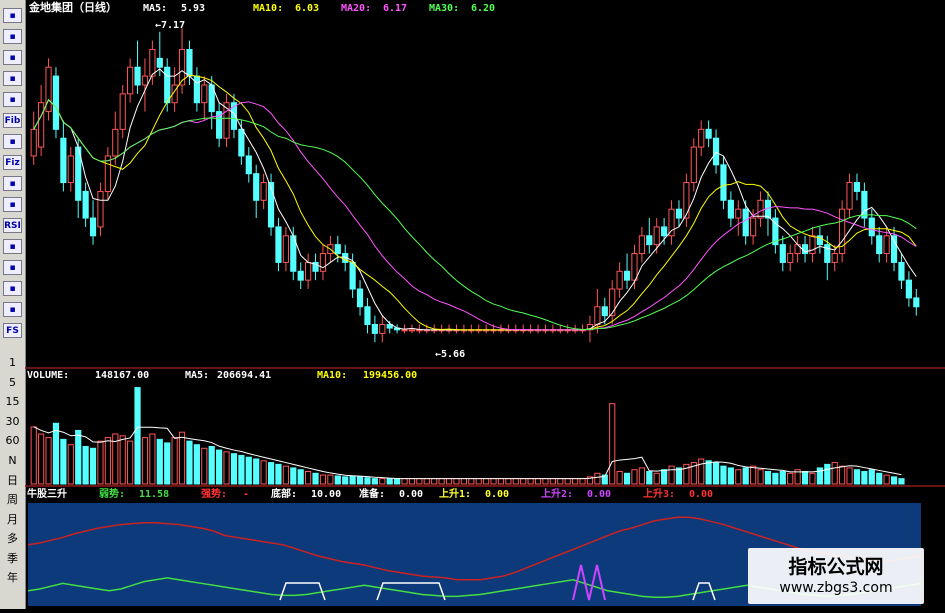 The height and width of the screenshot is (613, 945). Describe the element at coordinates (326, 494) in the screenshot. I see `bottom-value: 10.00` at that location.